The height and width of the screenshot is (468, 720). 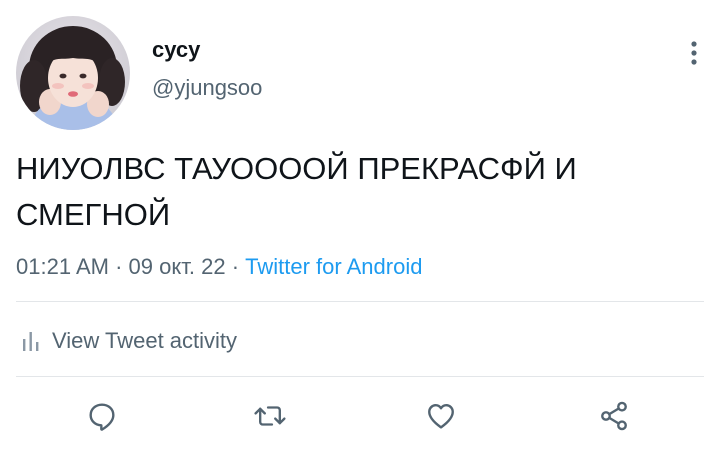 I want to click on like-button, so click(x=441, y=416).